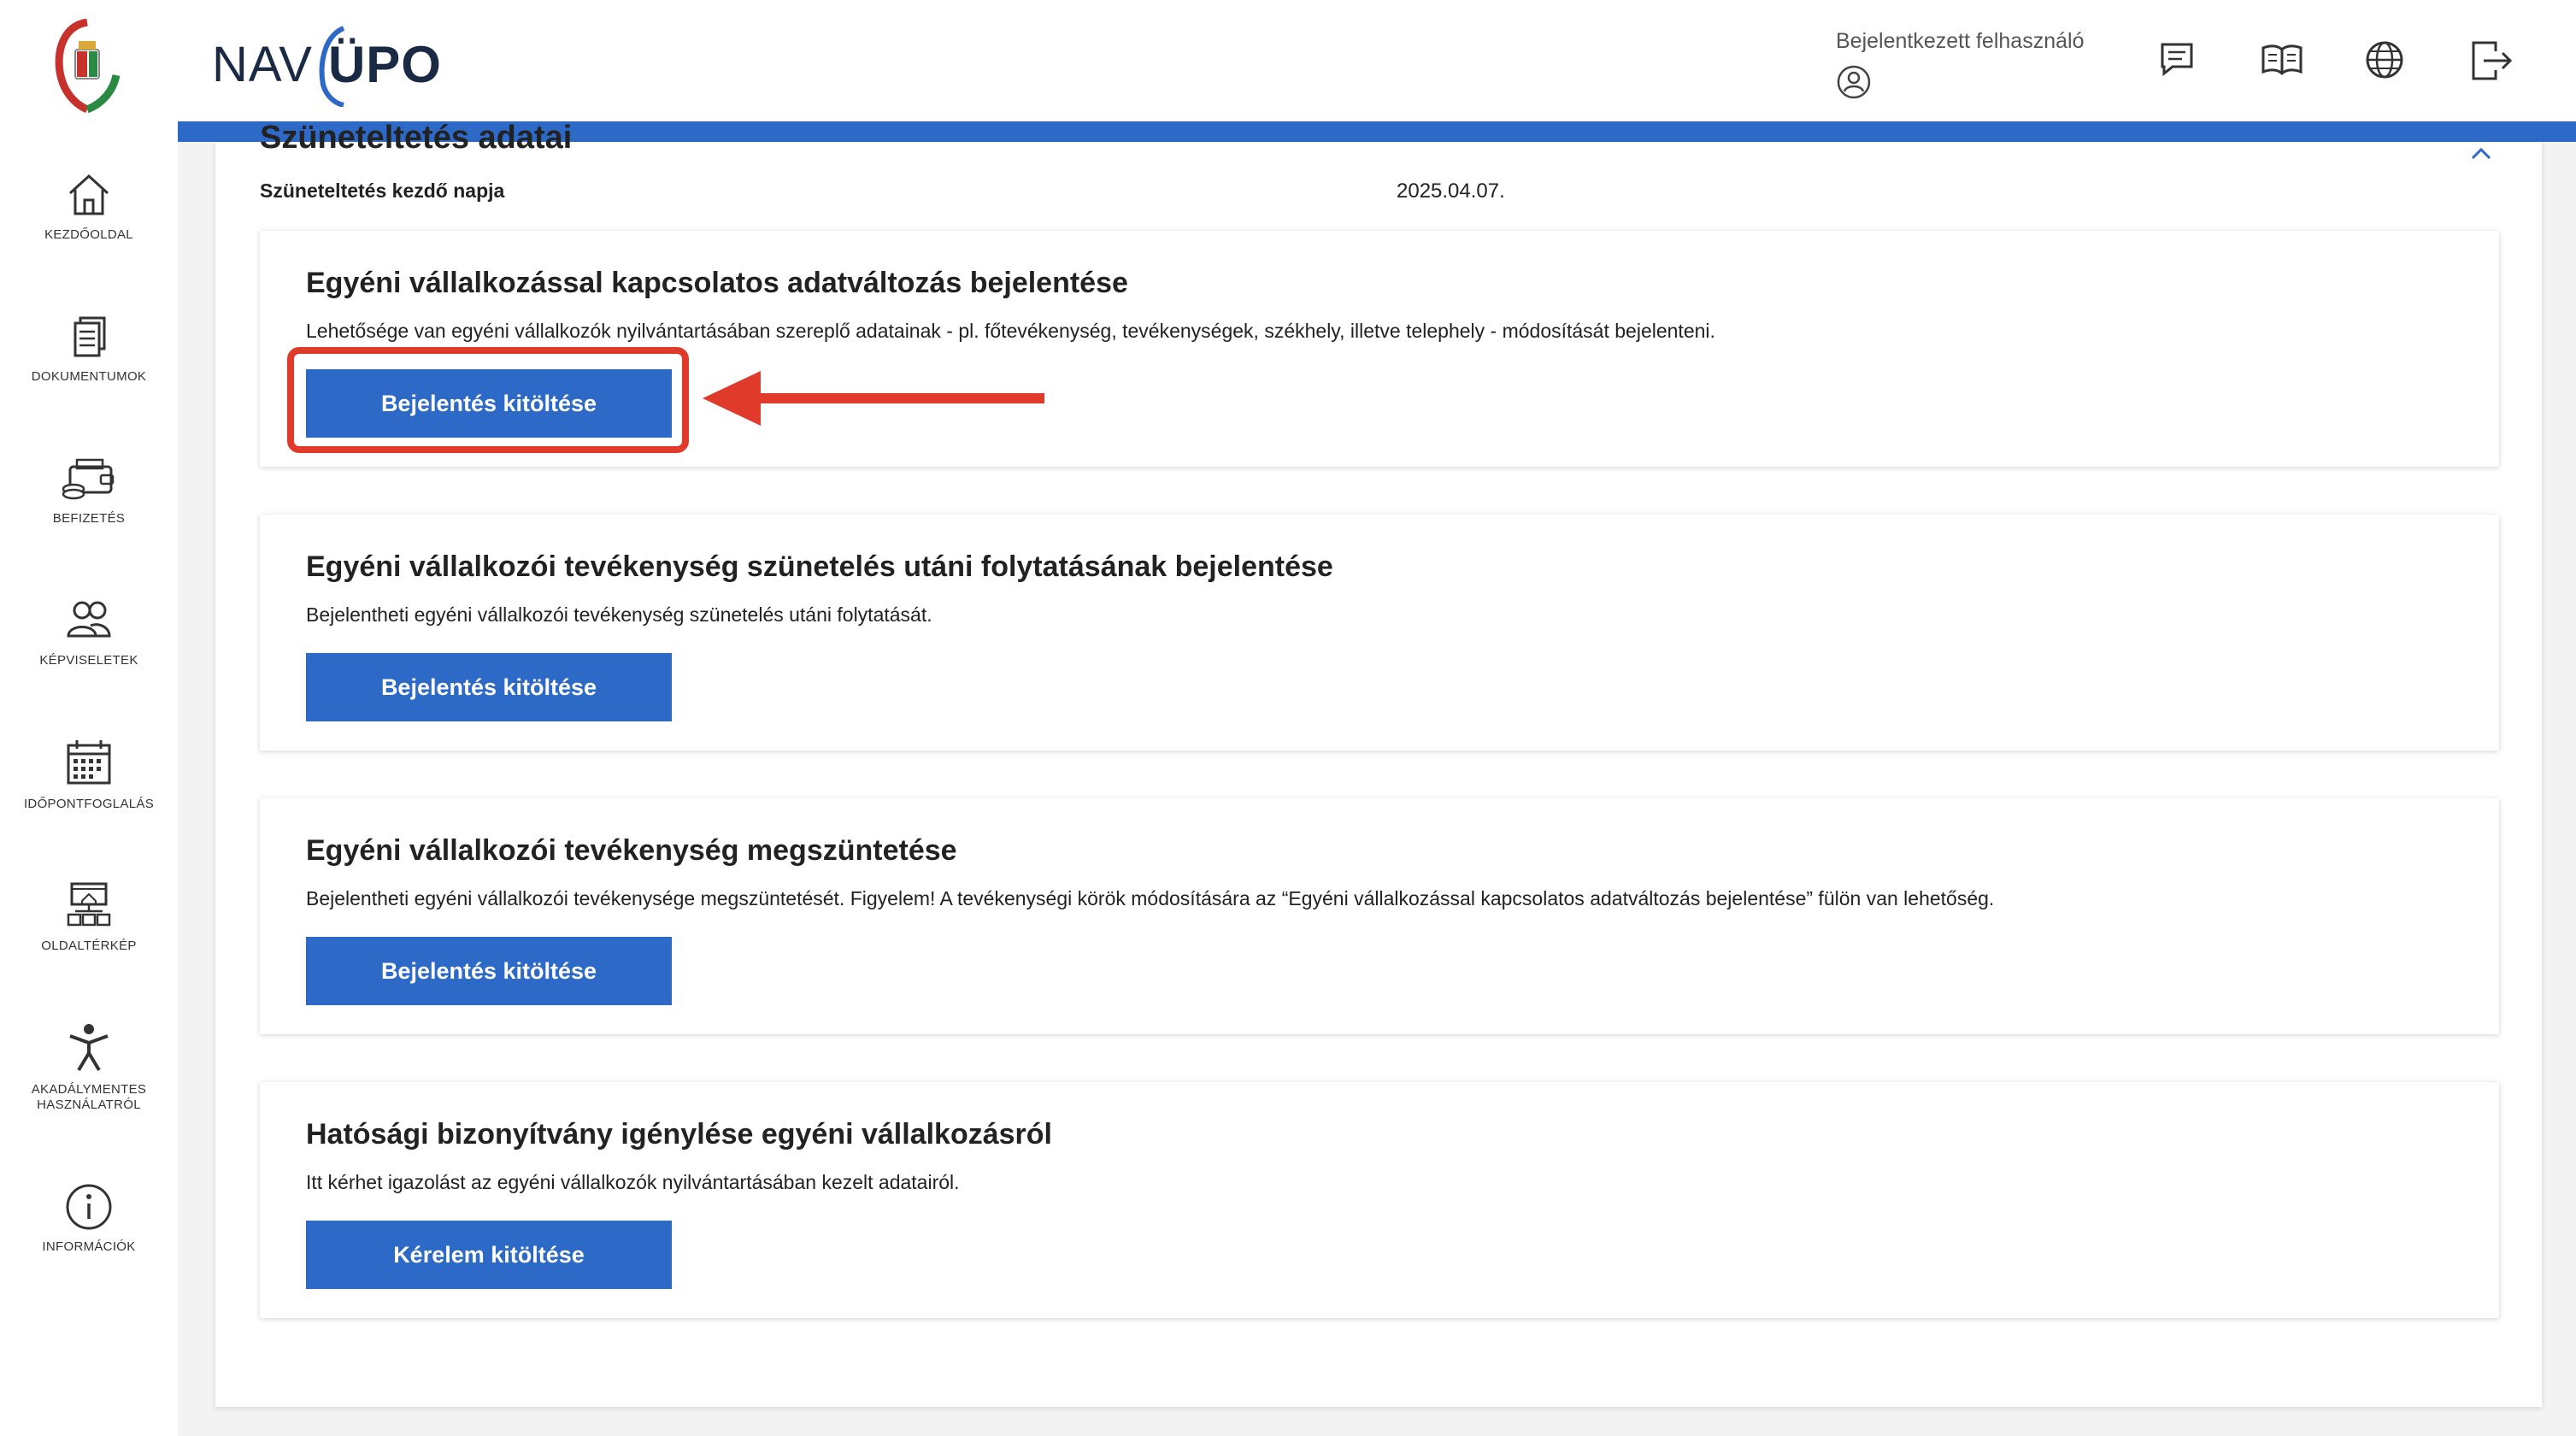 This screenshot has height=1436, width=2576. I want to click on users-icon, so click(89, 620).